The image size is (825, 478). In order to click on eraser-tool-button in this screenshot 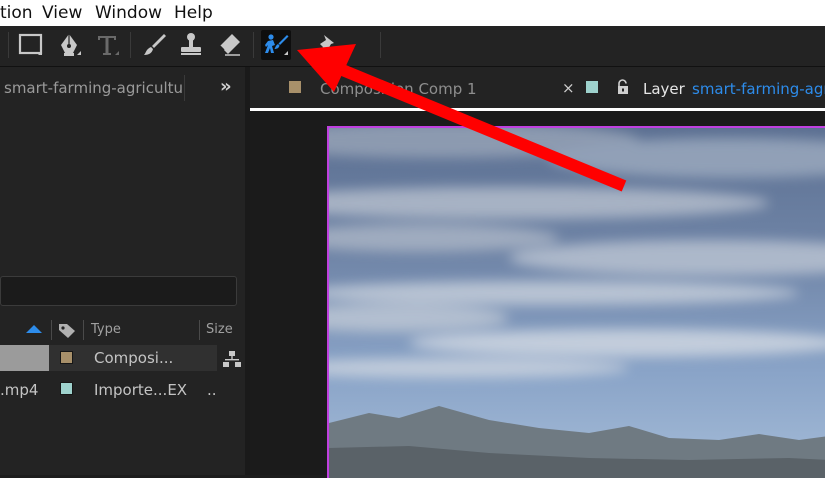, I will do `click(229, 45)`.